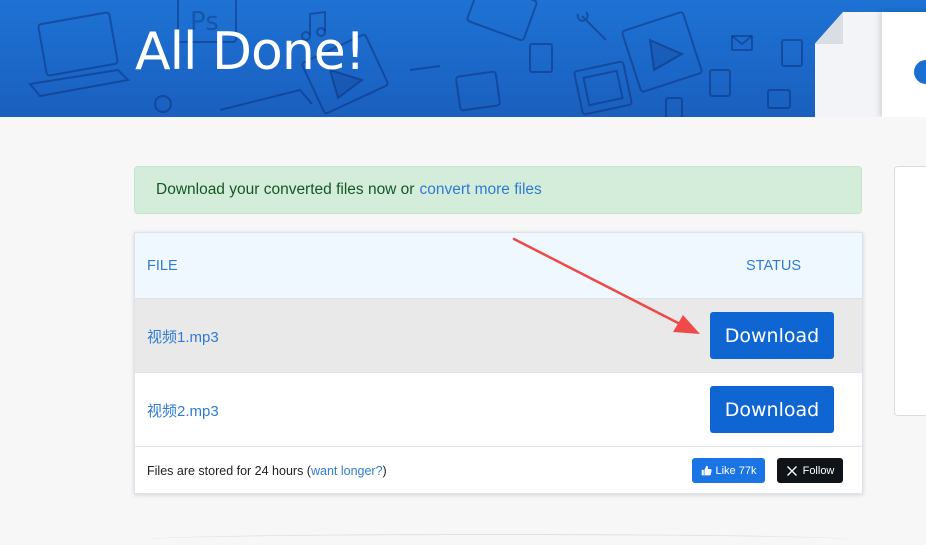 Image resolution: width=926 pixels, height=545 pixels. What do you see at coordinates (384, 471) in the screenshot?
I see `storage-note-close: )` at bounding box center [384, 471].